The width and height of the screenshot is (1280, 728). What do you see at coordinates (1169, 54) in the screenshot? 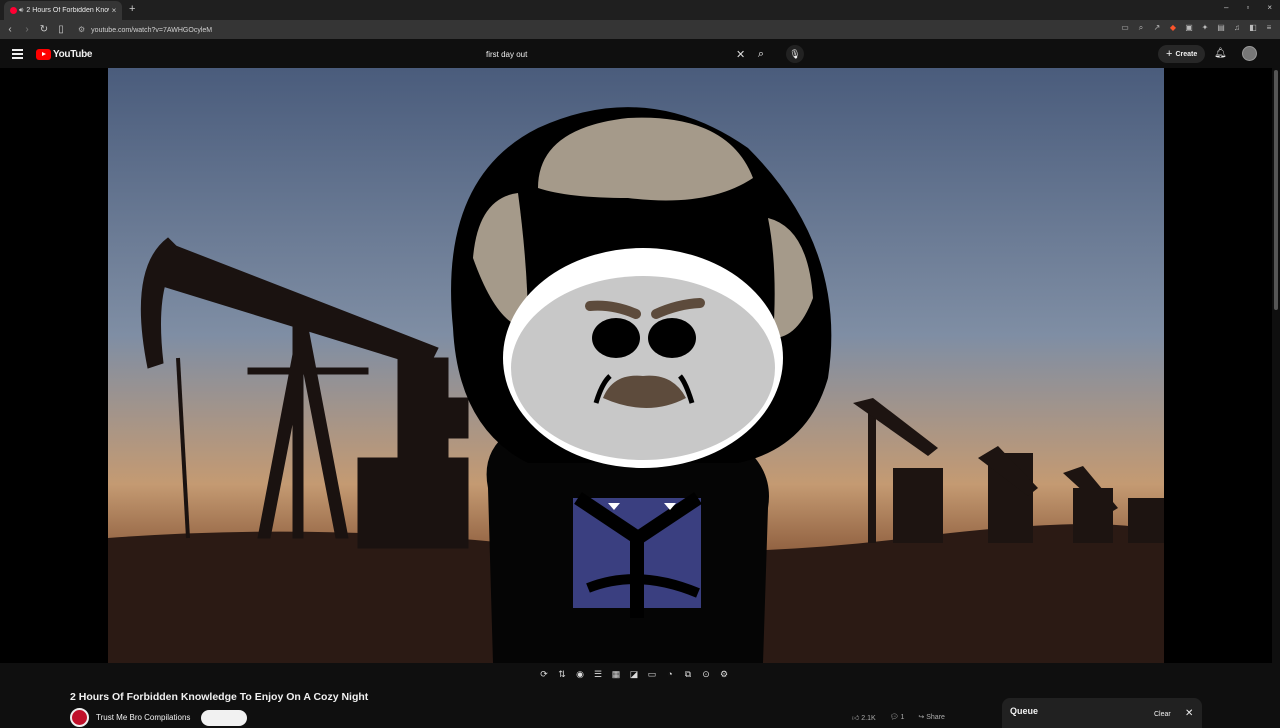
I see `plus-icon: +` at bounding box center [1169, 54].